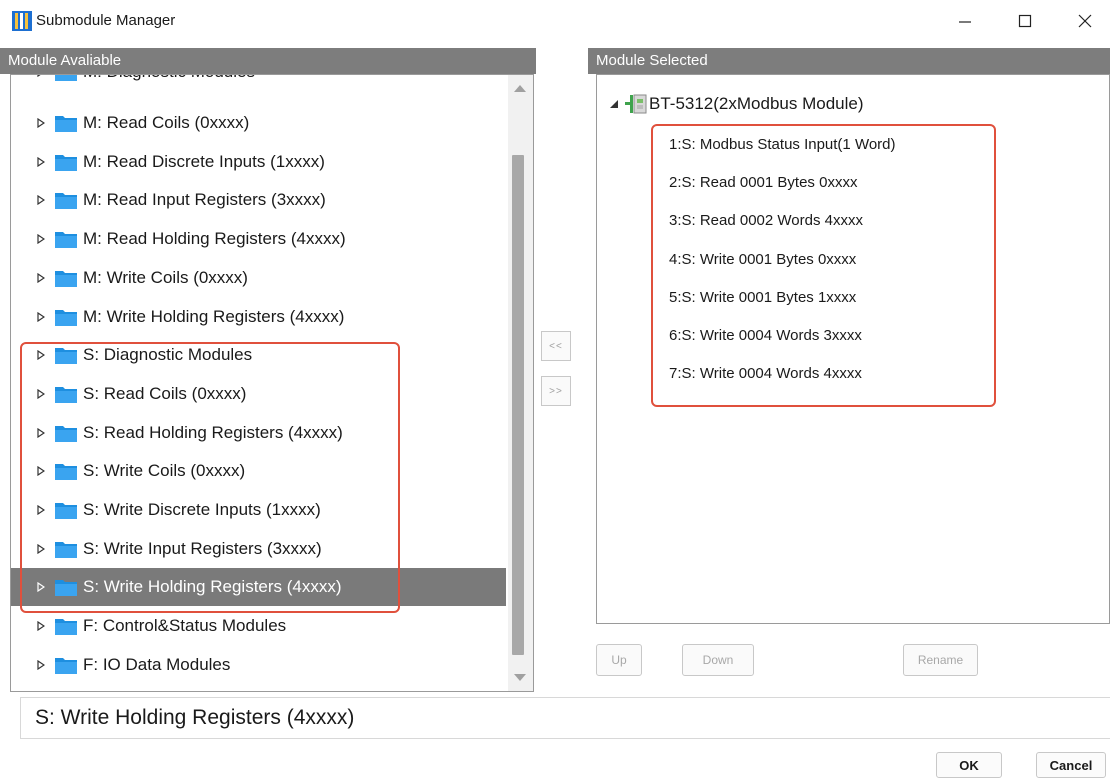  Describe the element at coordinates (22, 21) in the screenshot. I see `app-icon` at that location.